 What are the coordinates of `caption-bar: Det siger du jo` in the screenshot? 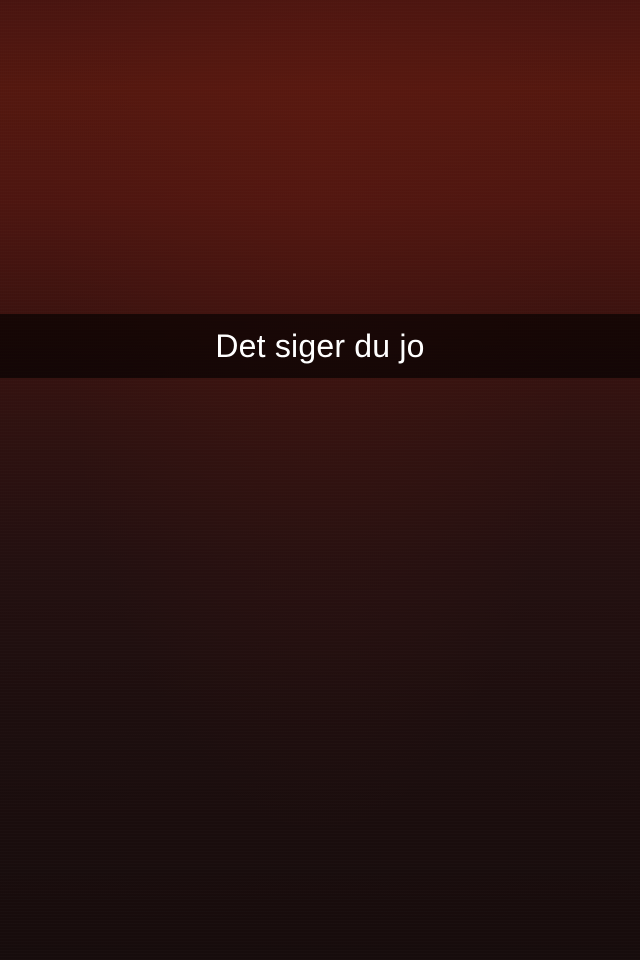 It's located at (320, 346).